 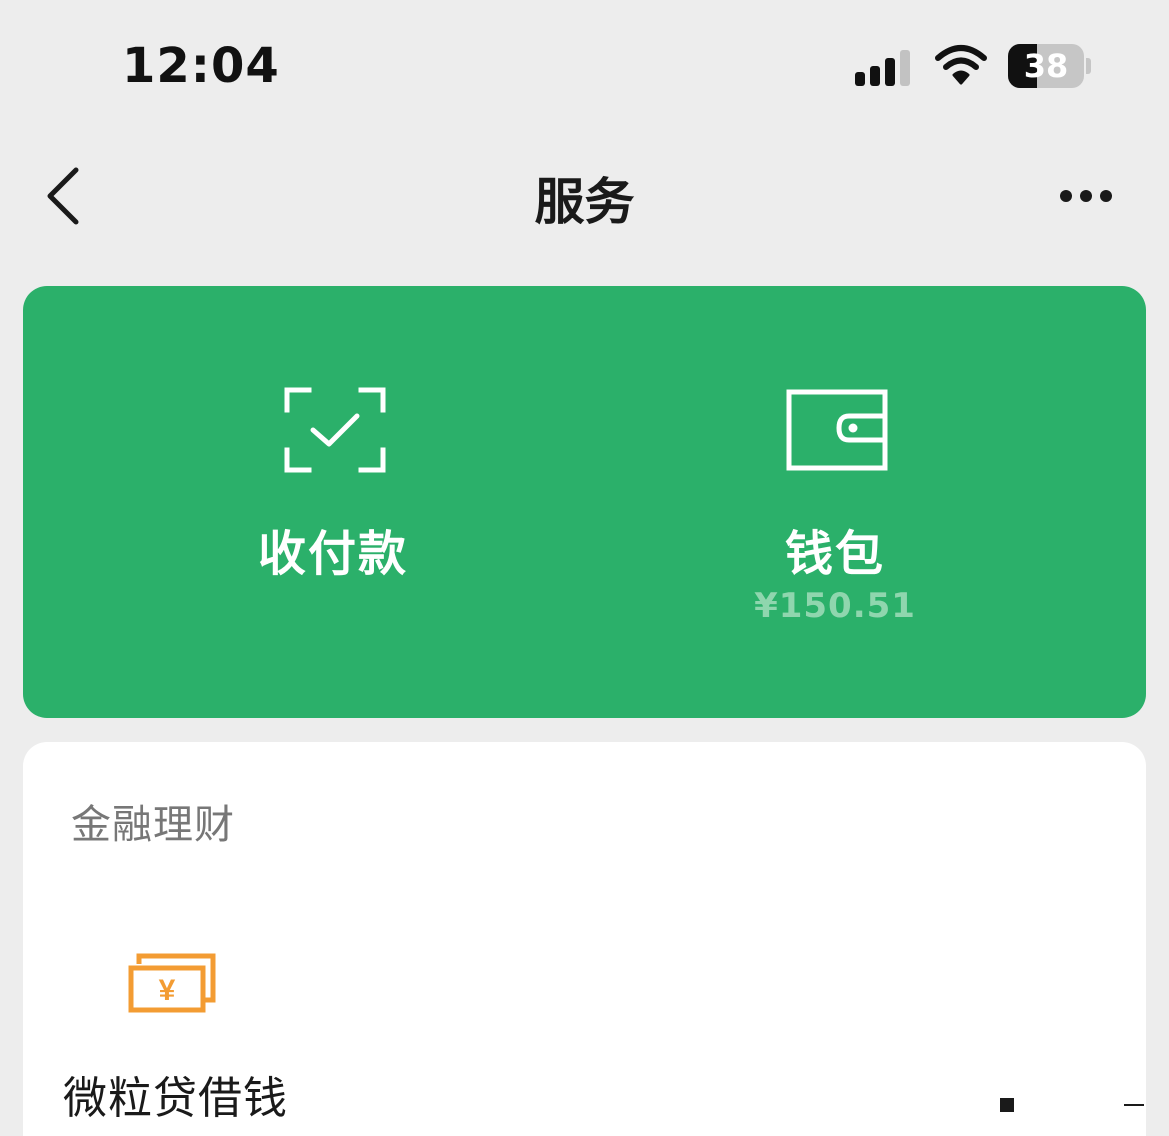 I want to click on scroll-line, so click(x=1134, y=1105).